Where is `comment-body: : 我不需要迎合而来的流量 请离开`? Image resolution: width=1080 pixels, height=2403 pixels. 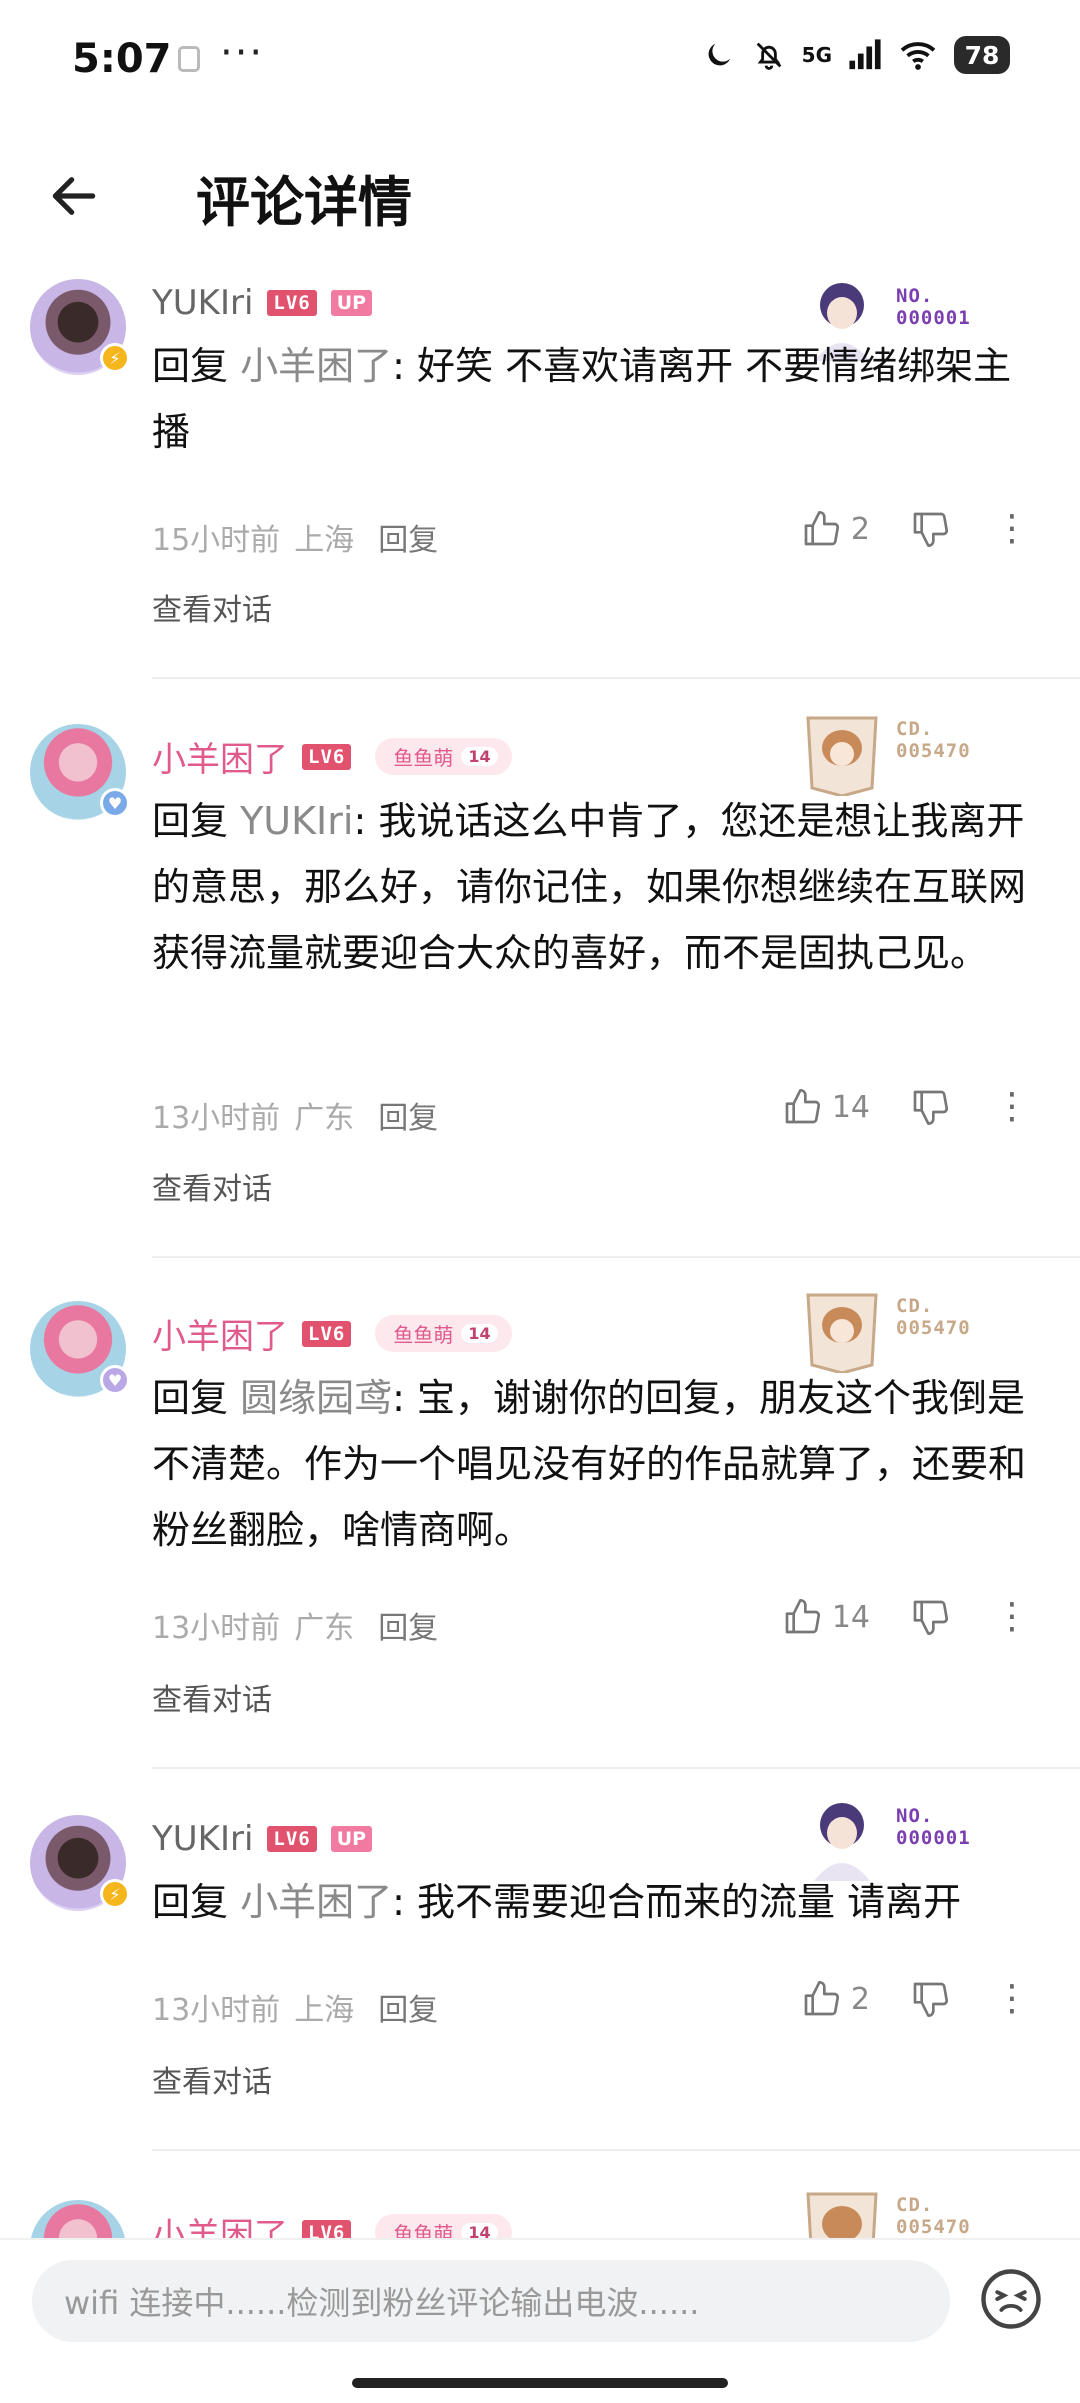
comment-body: : 我不需要迎合而来的流量 请离开 is located at coordinates (677, 1902).